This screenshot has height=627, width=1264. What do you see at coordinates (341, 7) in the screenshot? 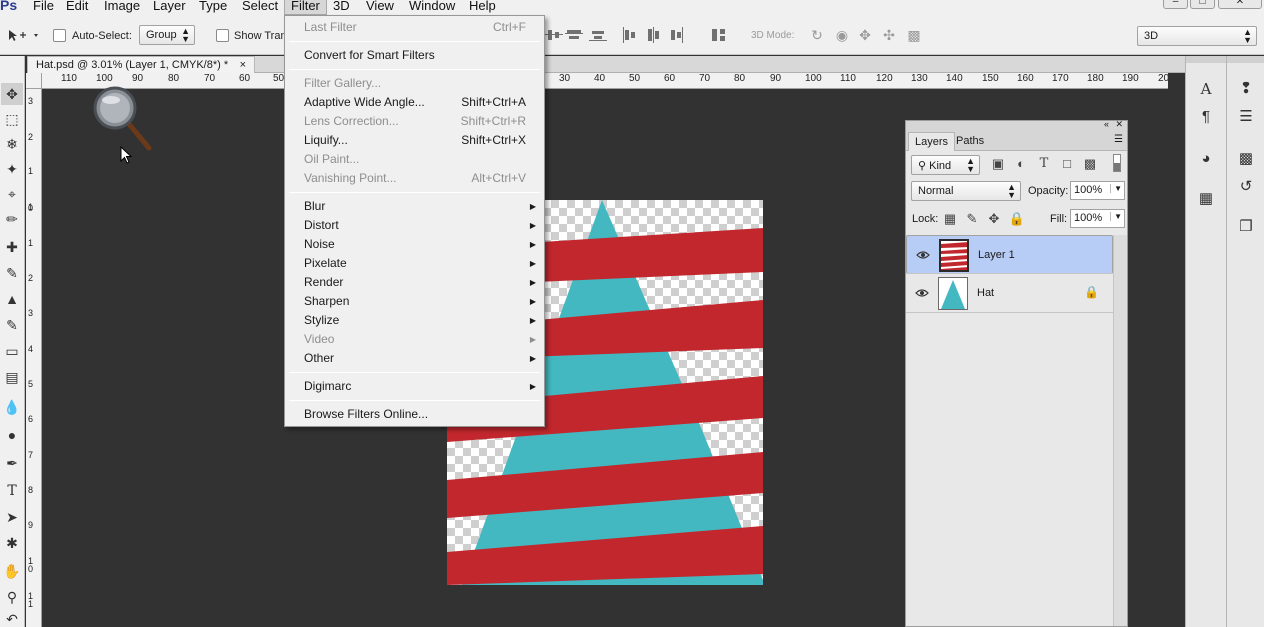
I see `menu-3d: 3D` at bounding box center [341, 7].